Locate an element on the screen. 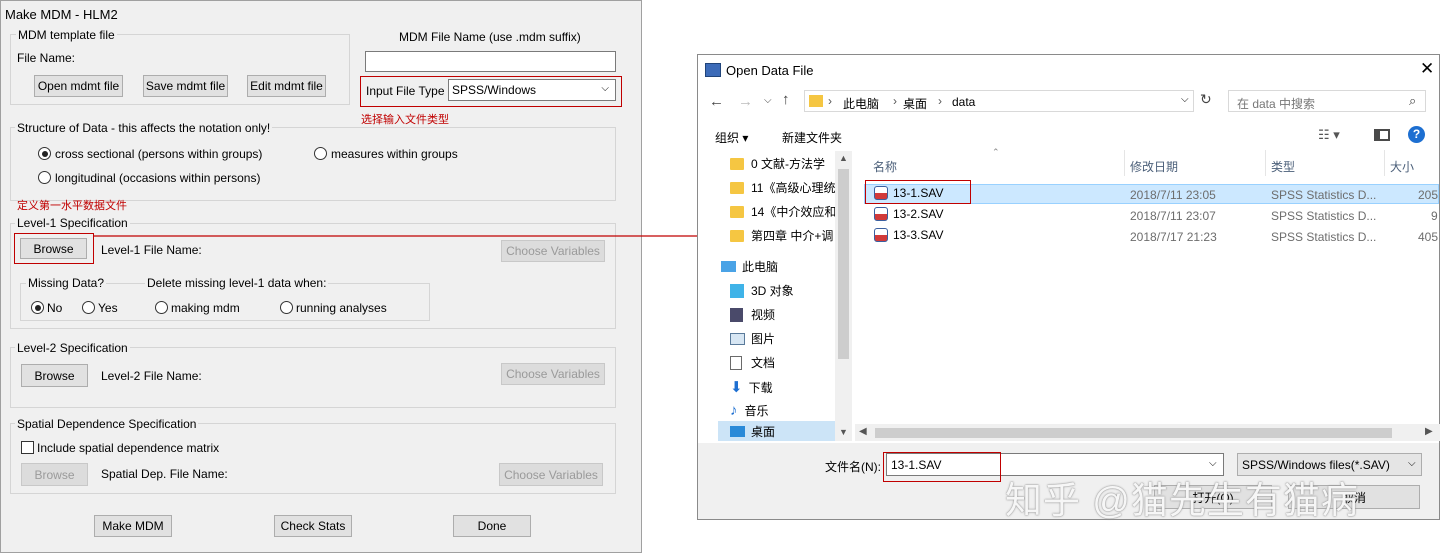 This screenshot has height=553, width=1440. file-date: 2018/7/11 23:07 is located at coordinates (1173, 216).